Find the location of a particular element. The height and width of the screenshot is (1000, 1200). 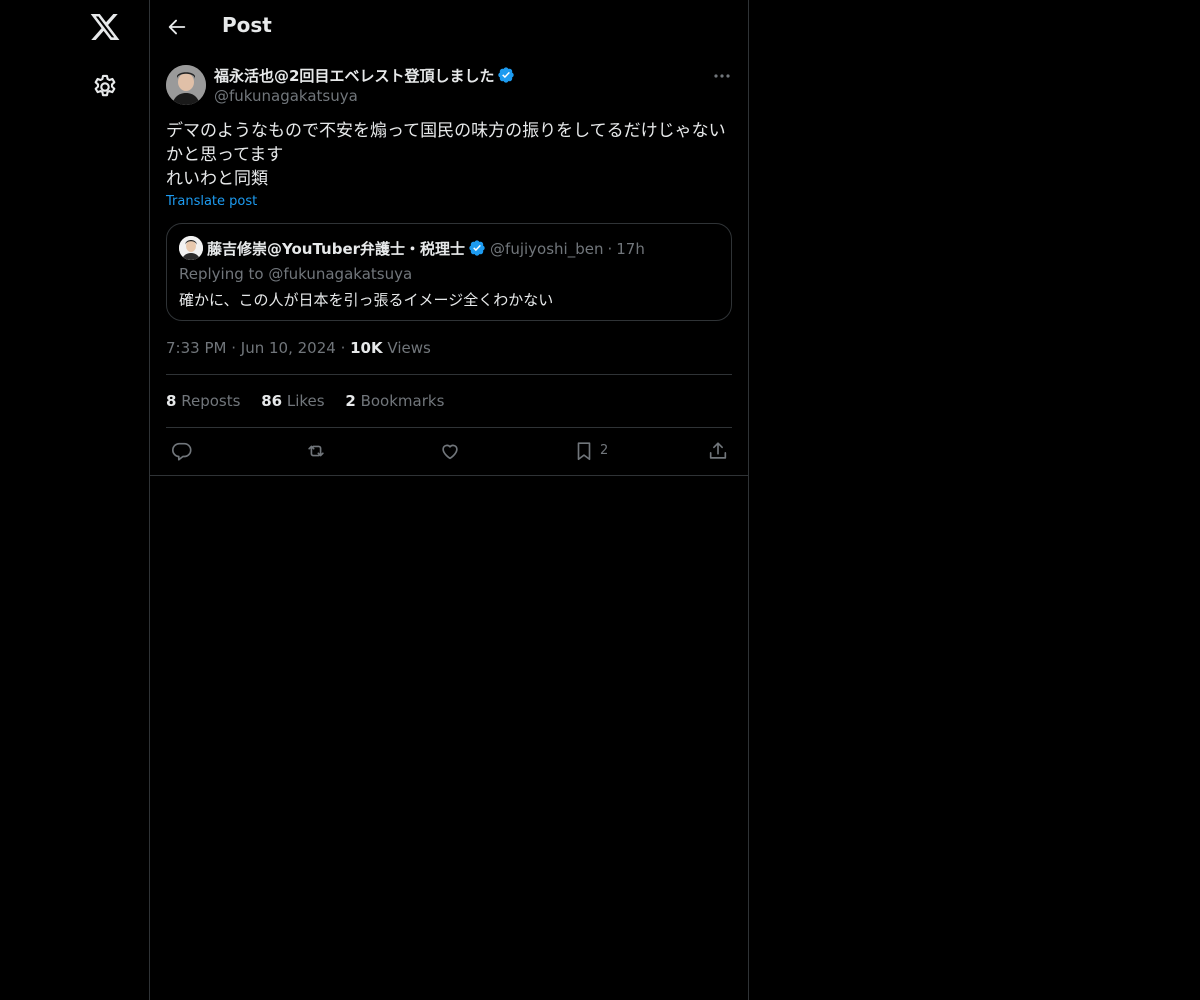

bookmark-count: 2 is located at coordinates (604, 450).